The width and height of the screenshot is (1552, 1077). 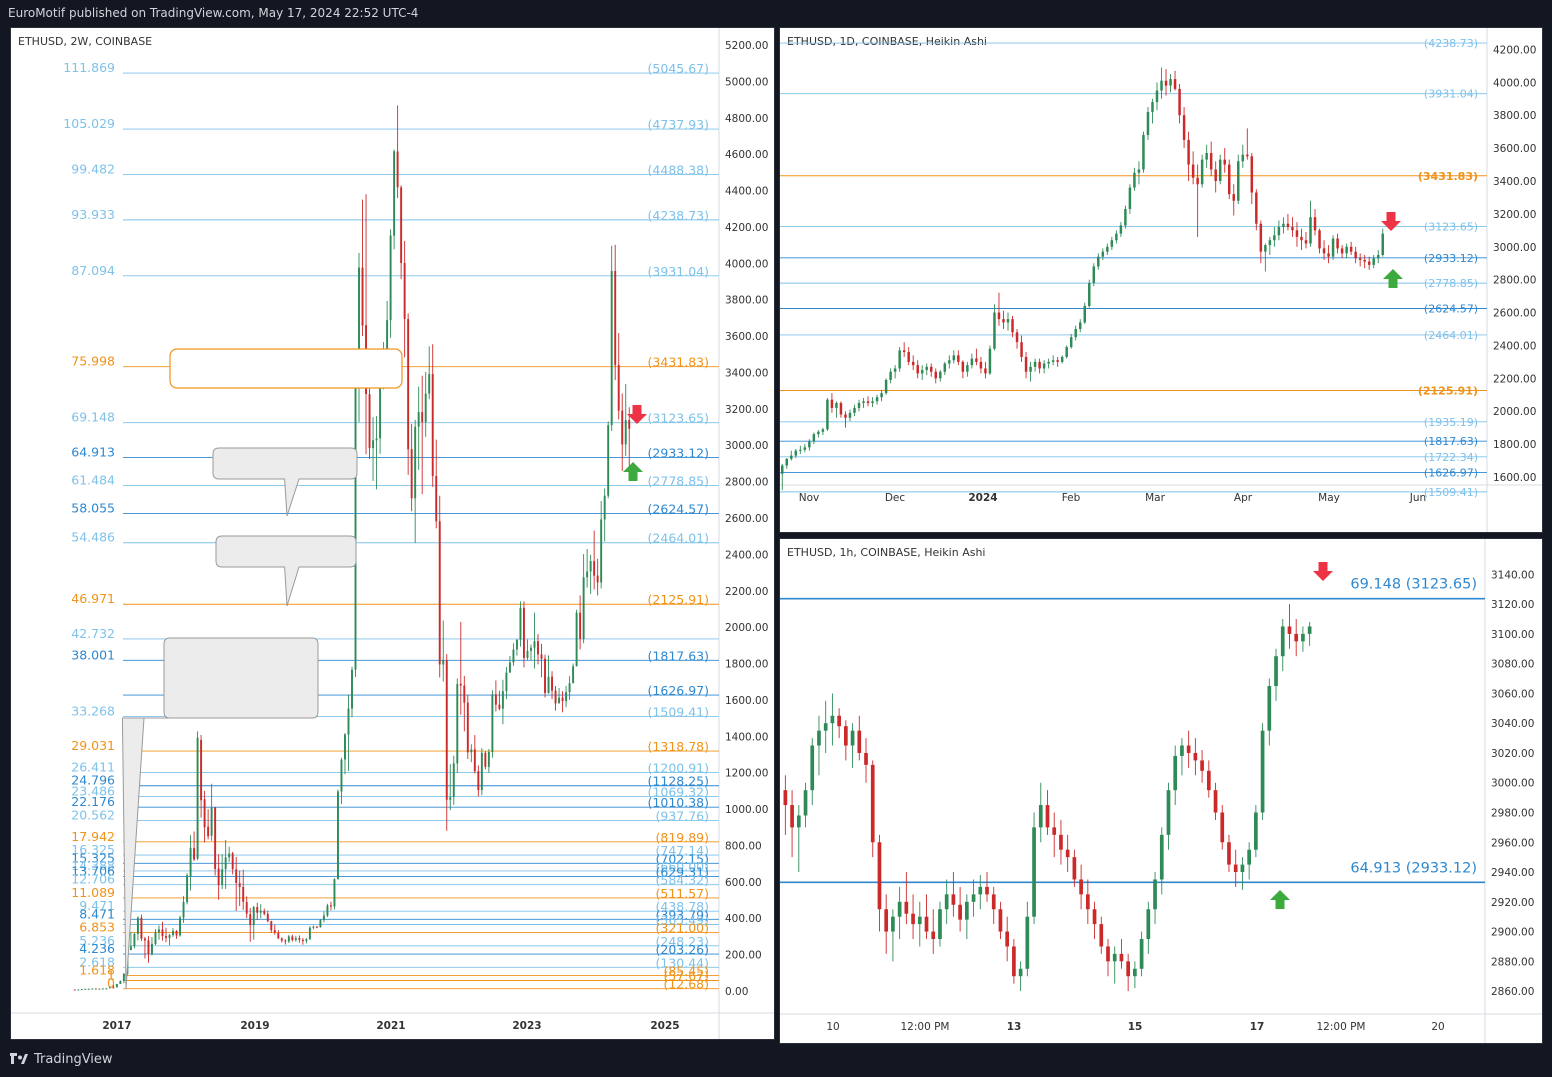 What do you see at coordinates (1257, 1027) in the screenshot?
I see `x-tick-label: 17` at bounding box center [1257, 1027].